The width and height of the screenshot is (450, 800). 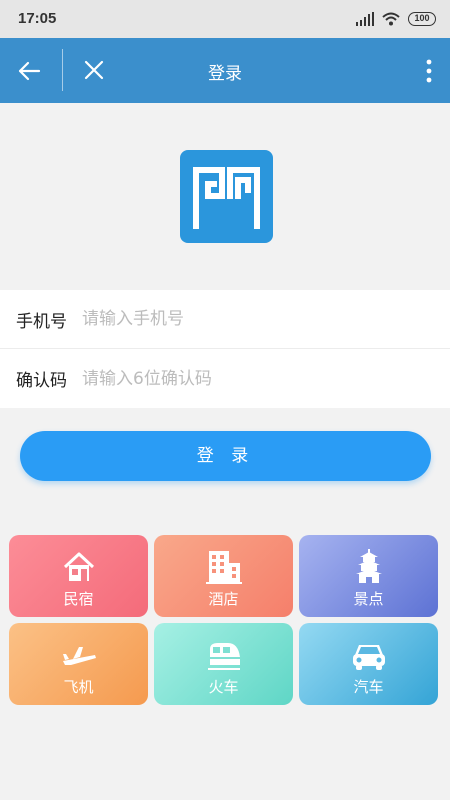 I want to click on airplane-icon, so click(x=79, y=656).